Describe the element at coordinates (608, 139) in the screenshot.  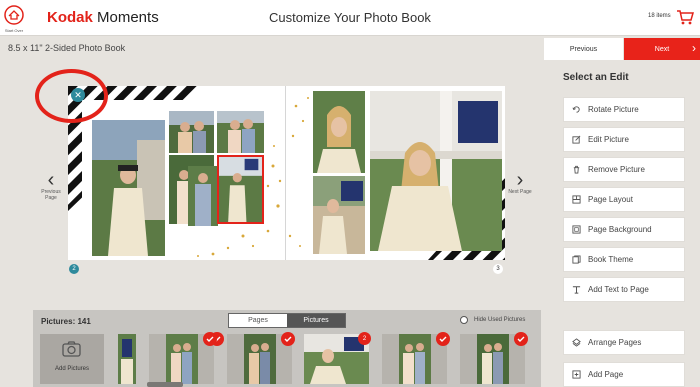
I see `edit-picture-label: Edit Picture` at that location.